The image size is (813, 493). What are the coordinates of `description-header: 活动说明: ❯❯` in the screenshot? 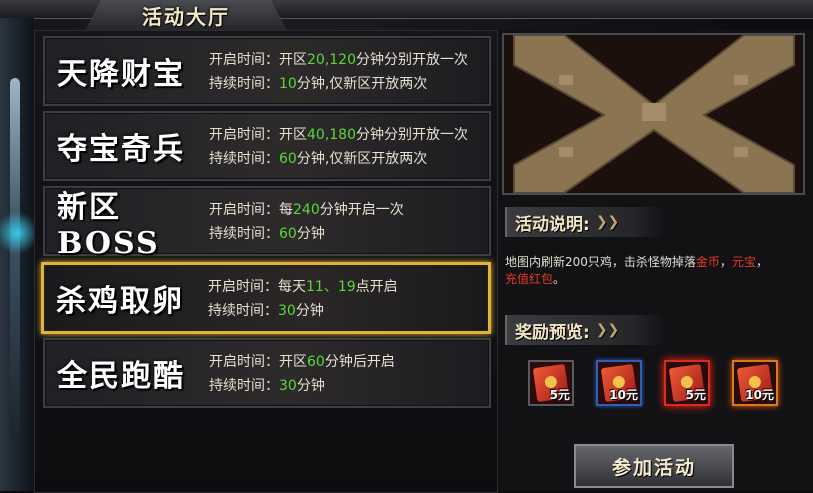 It's located at (585, 222).